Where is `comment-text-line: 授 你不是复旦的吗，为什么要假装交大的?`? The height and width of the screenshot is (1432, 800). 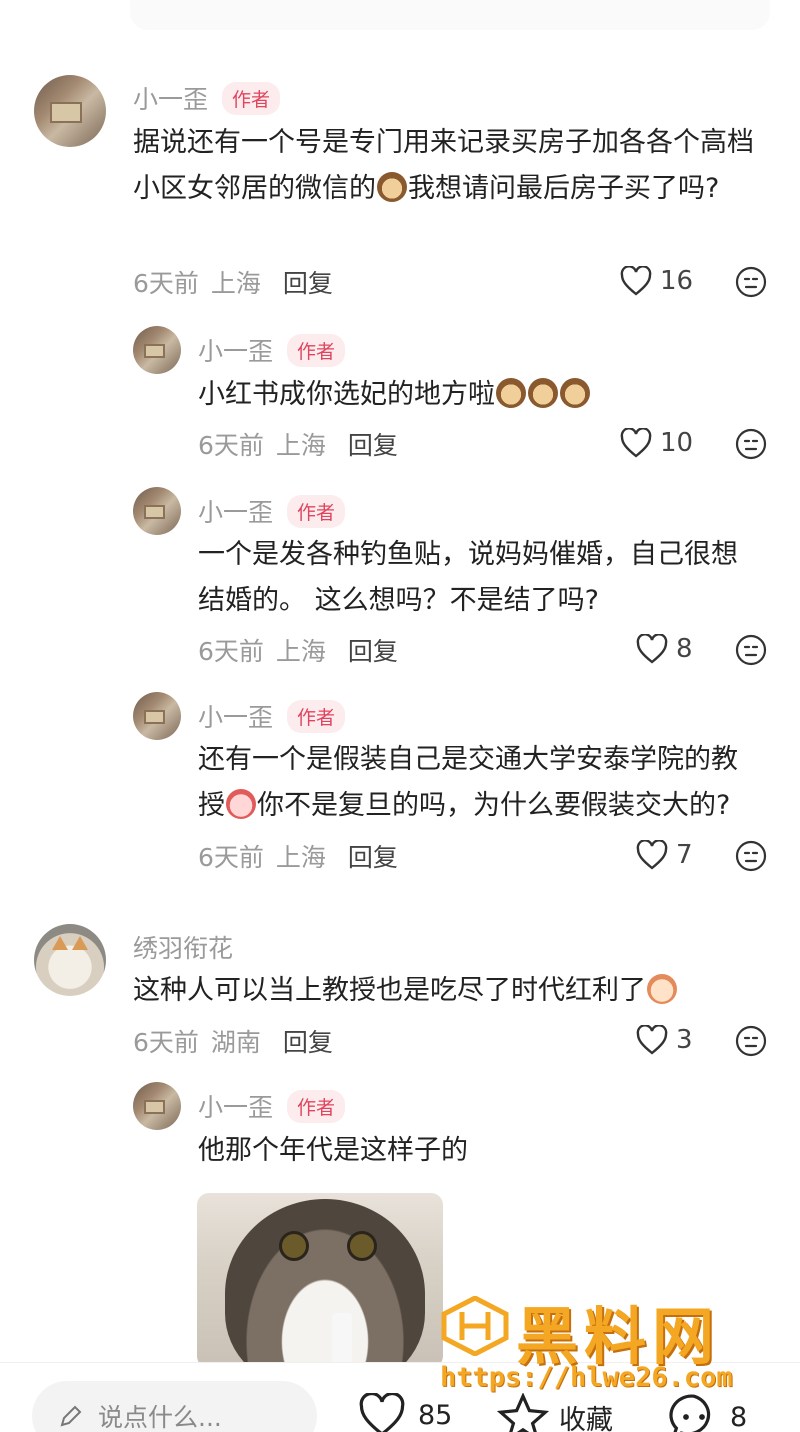 comment-text-line: 授 你不是复旦的吗，为什么要假装交大的? is located at coordinates (488, 806).